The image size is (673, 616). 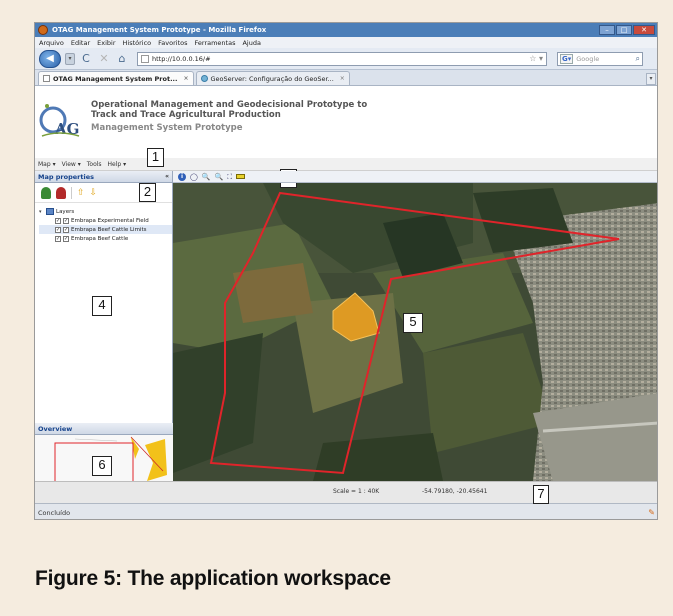 What do you see at coordinates (219, 177) in the screenshot?
I see `zoom-out-icon: 🔍` at bounding box center [219, 177].